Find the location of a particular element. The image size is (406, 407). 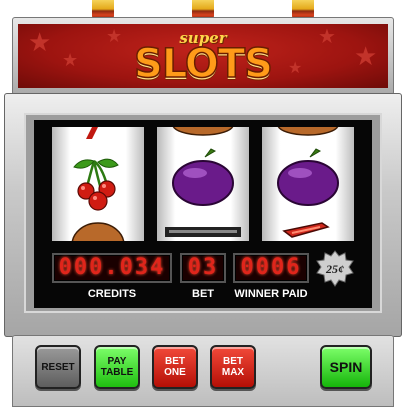

title-slots: SLOTS is located at coordinates (203, 64).